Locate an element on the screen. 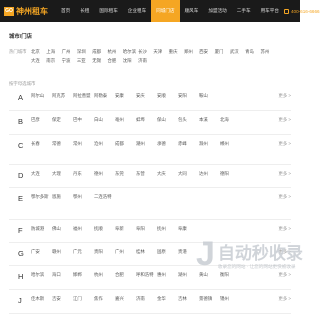  nav-item: 首页 is located at coordinates (65, 11).